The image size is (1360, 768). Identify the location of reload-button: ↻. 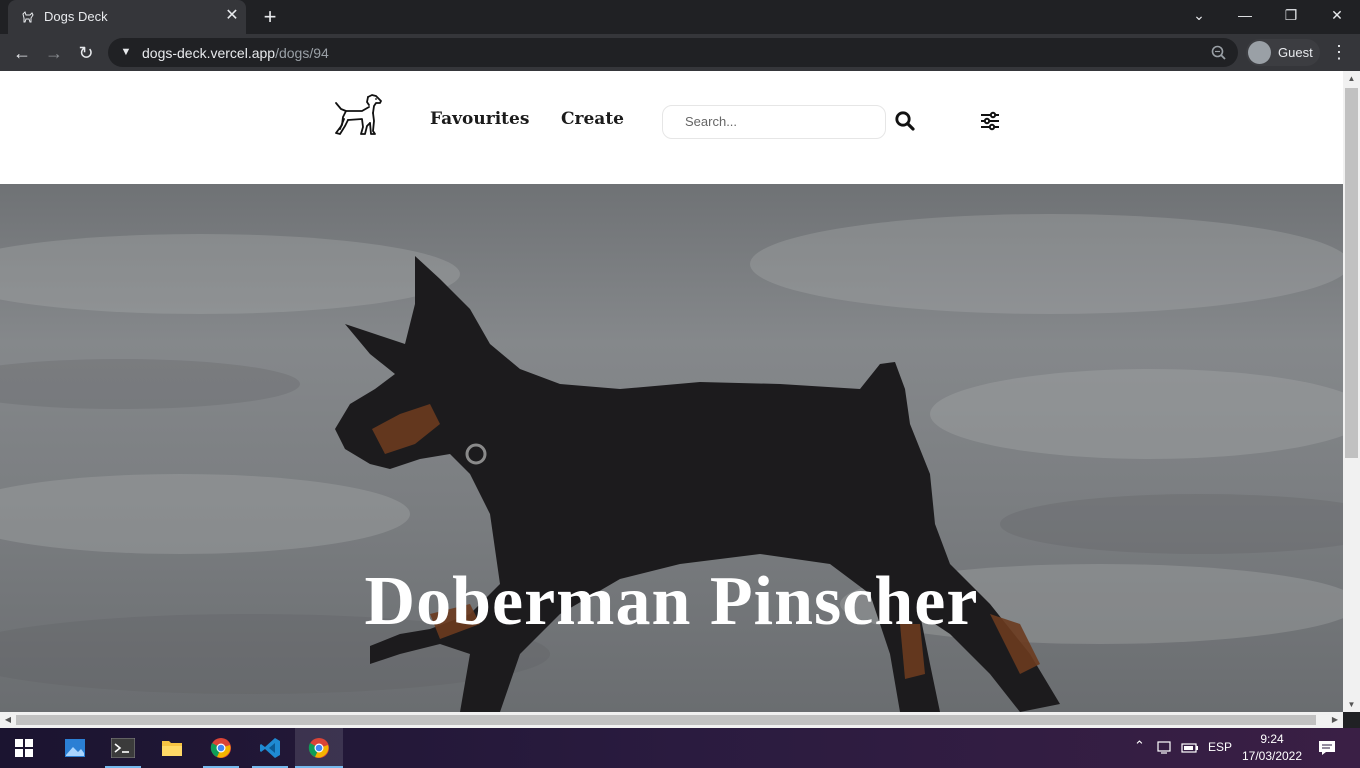
(86, 53).